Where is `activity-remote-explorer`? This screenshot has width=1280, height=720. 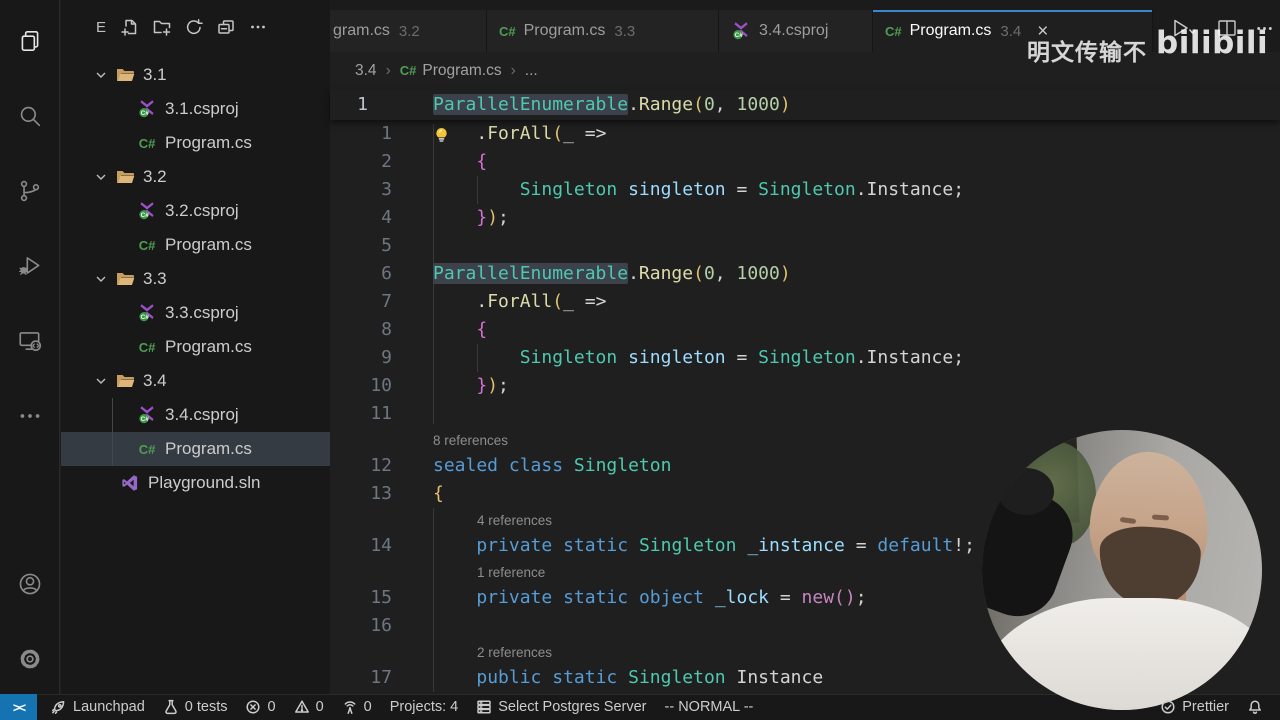 activity-remote-explorer is located at coordinates (30, 341).